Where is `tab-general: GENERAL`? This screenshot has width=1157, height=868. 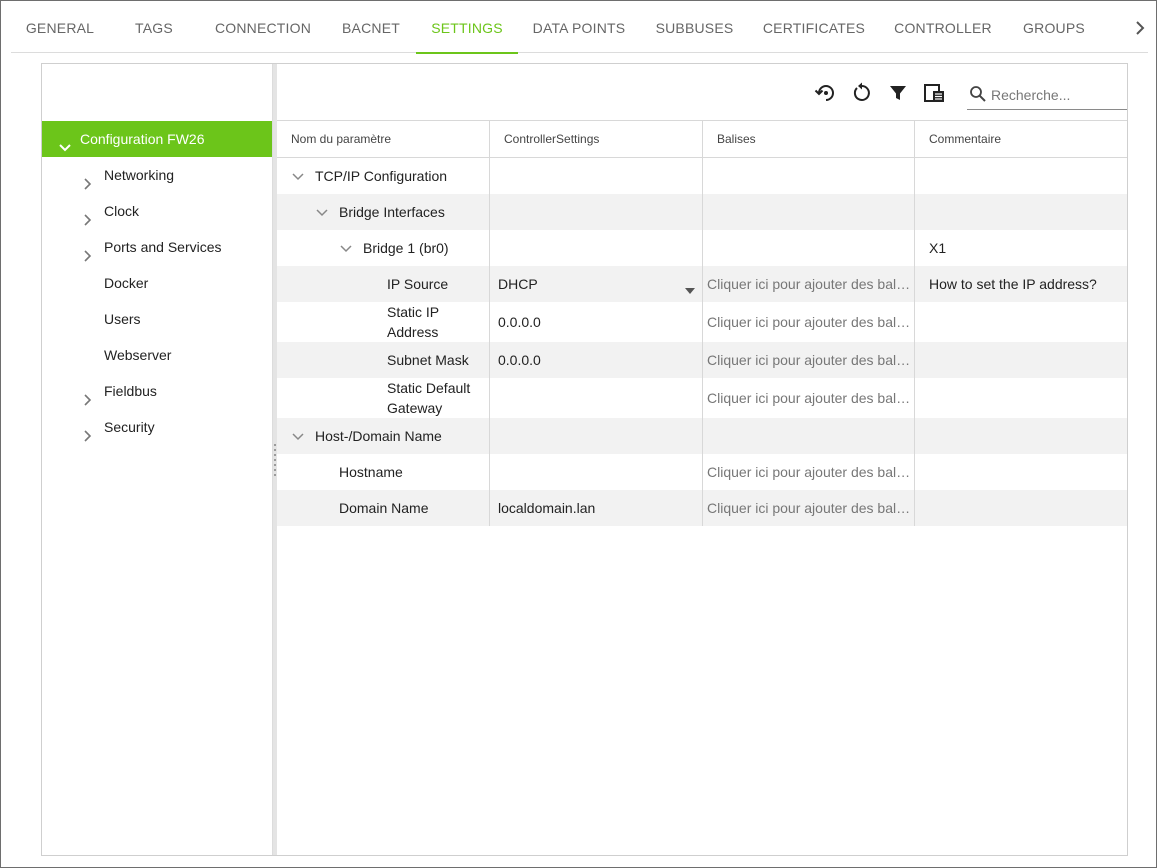 tab-general: GENERAL is located at coordinates (60, 27).